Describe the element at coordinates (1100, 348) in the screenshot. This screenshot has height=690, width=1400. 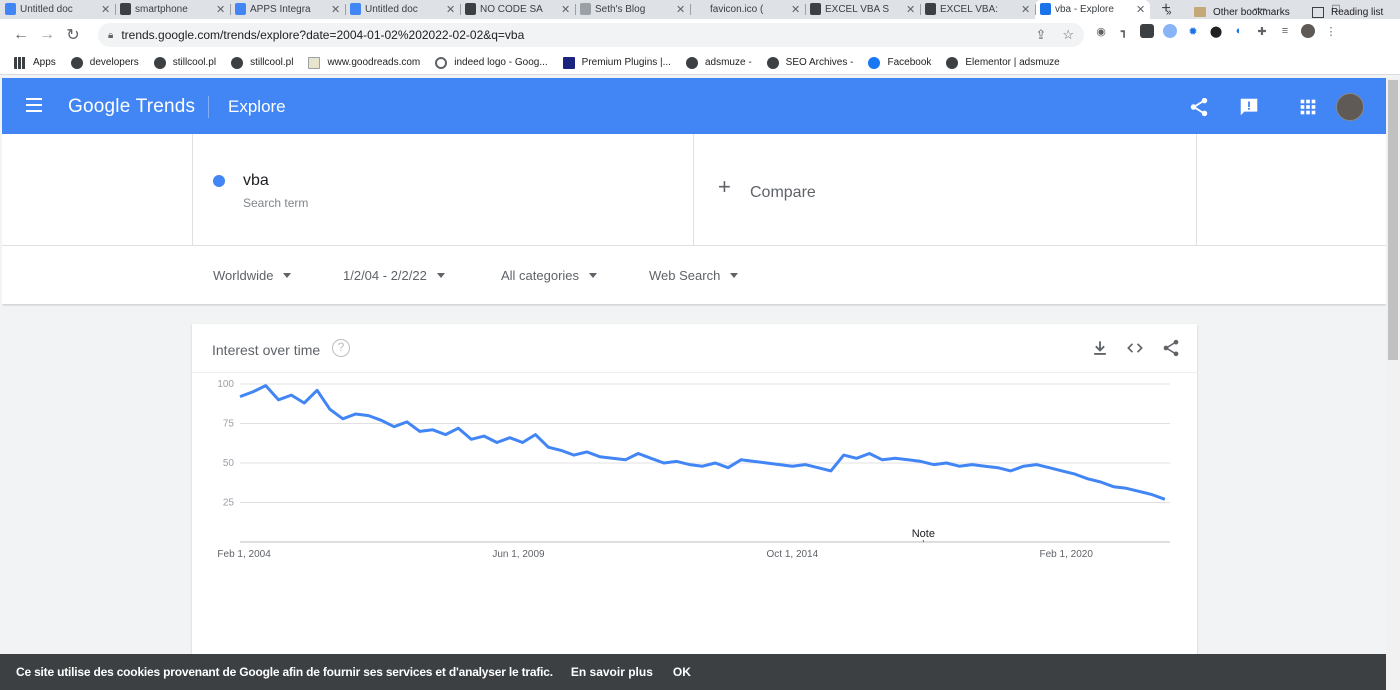
I see `download-csv-icon` at that location.